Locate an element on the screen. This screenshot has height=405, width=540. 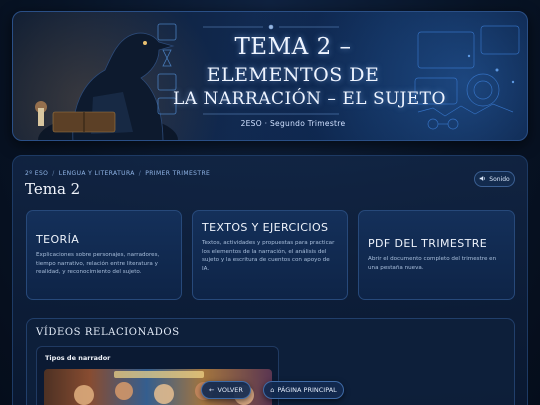
back-button: ← VOLVER is located at coordinates (226, 390).